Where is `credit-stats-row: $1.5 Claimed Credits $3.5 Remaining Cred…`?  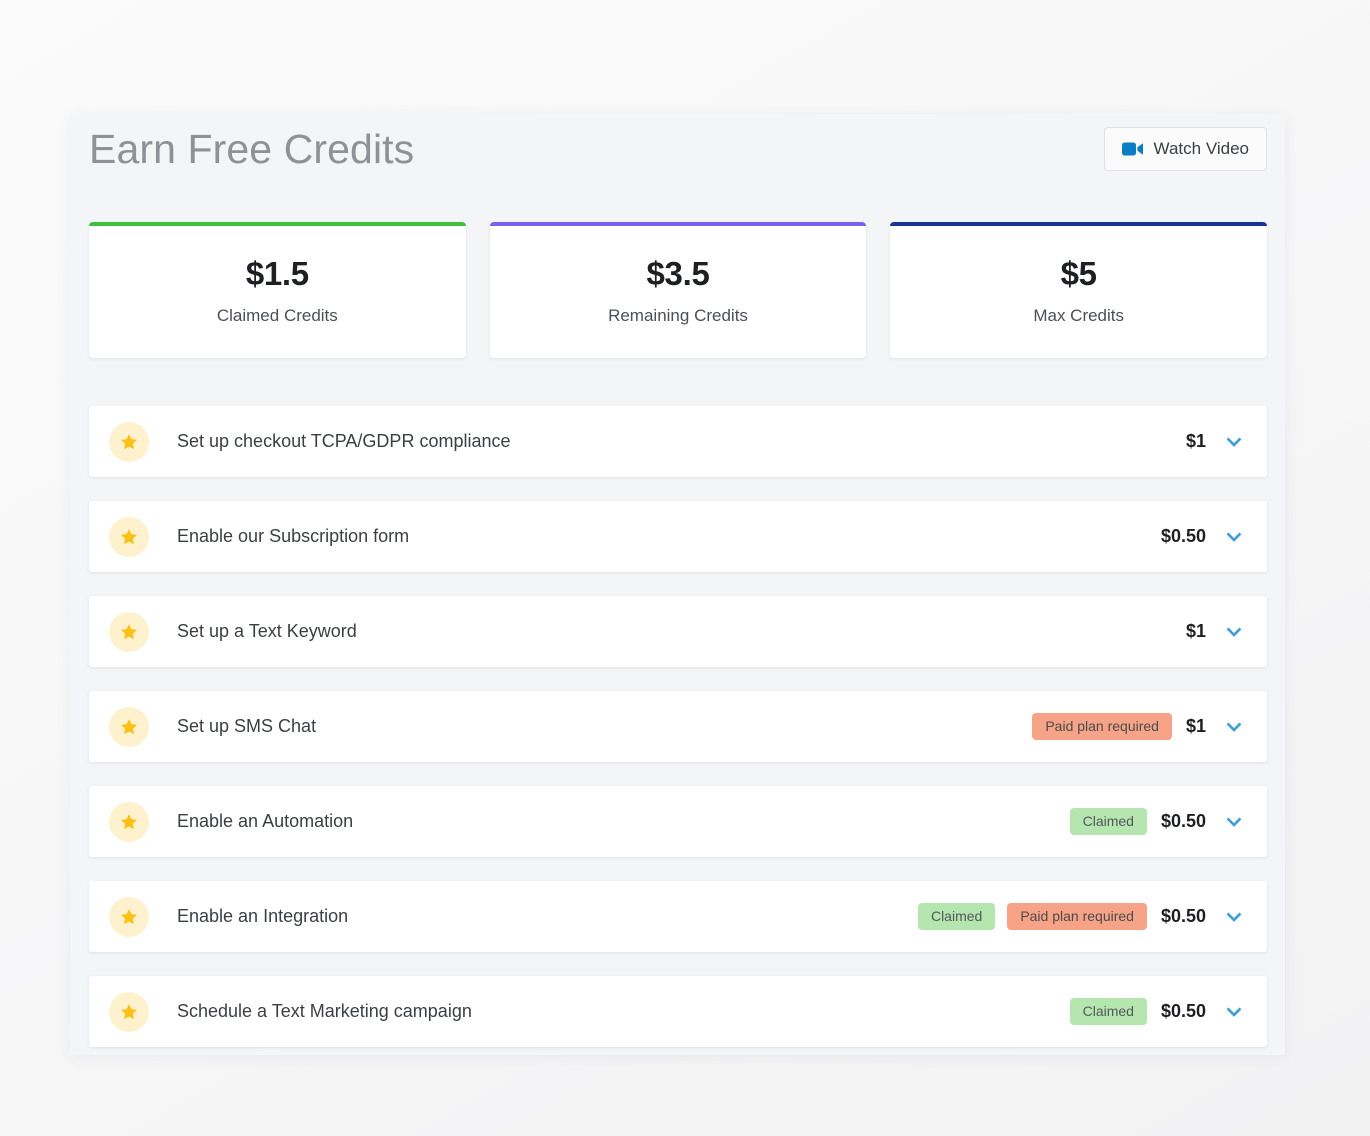 credit-stats-row: $1.5 Claimed Credits $3.5 Remaining Cred… is located at coordinates (678, 290).